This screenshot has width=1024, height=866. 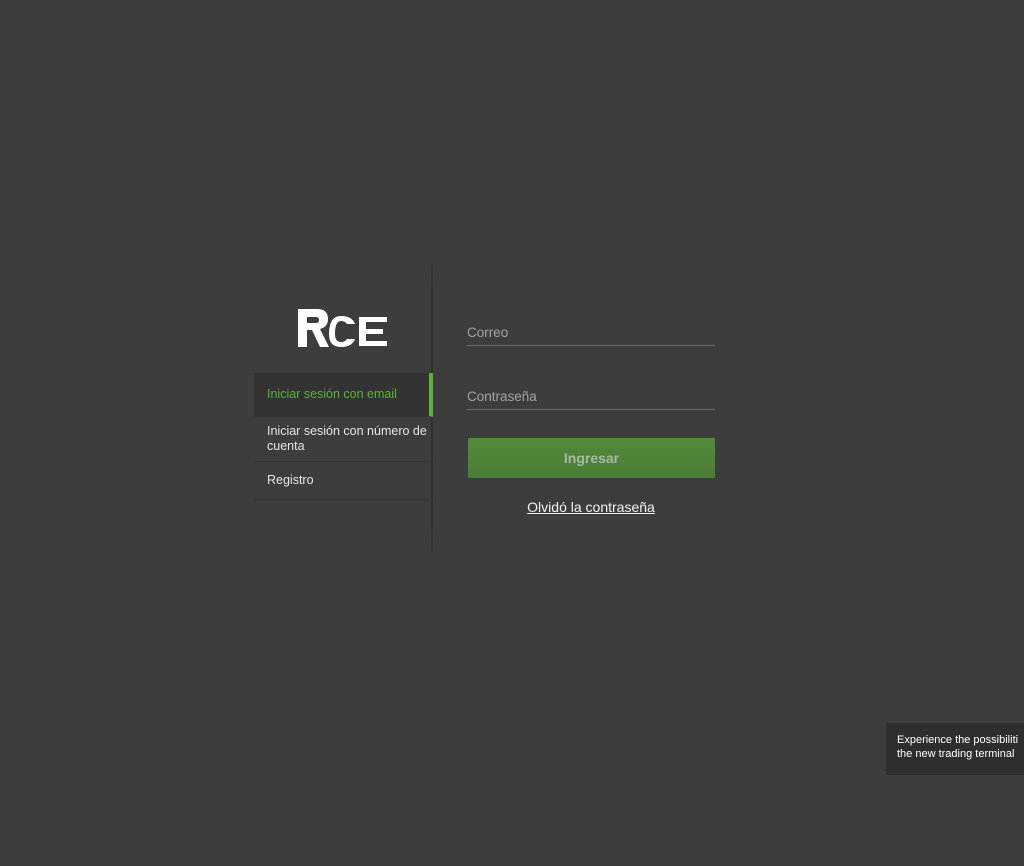 What do you see at coordinates (591, 507) in the screenshot?
I see `forgot-password-link: Olvidó la contraseña` at bounding box center [591, 507].